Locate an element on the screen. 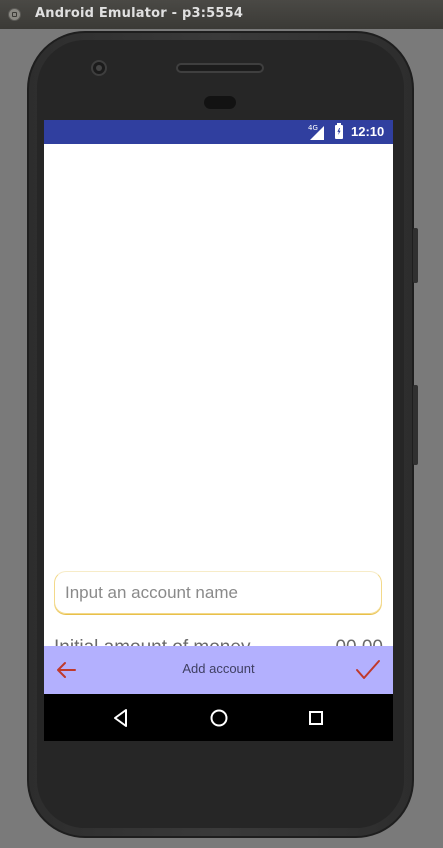 This screenshot has width=443, height=848. proximity-sensor is located at coordinates (220, 102).